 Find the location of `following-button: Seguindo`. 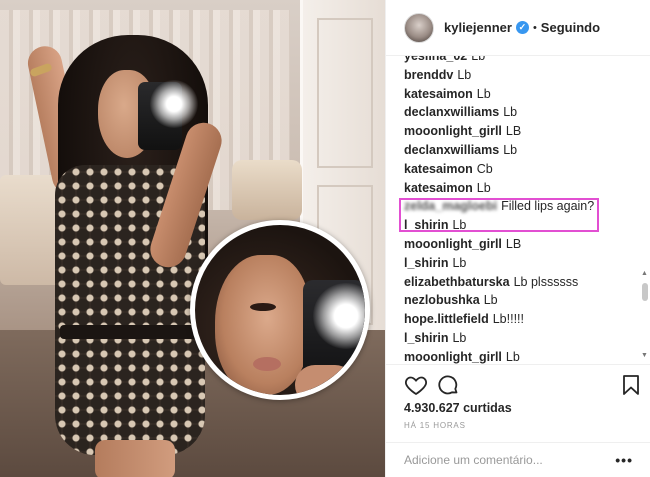

following-button: Seguindo is located at coordinates (570, 27).